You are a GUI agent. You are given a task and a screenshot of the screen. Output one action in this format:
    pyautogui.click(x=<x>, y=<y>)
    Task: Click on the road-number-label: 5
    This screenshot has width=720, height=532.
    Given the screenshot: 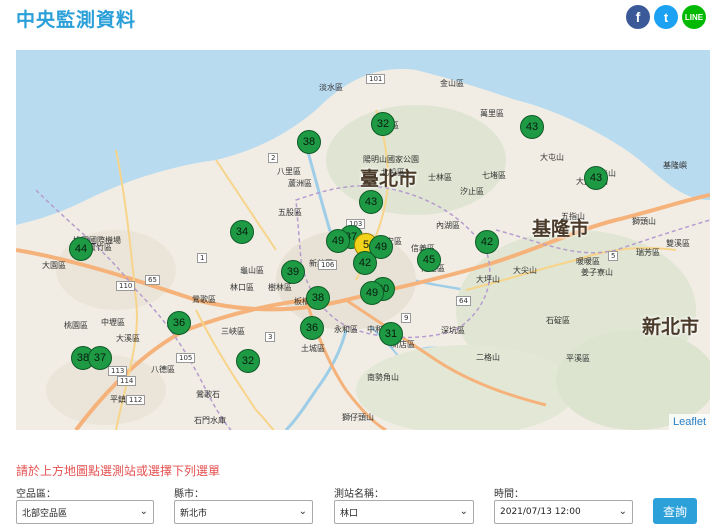 What is the action you would take?
    pyautogui.click(x=613, y=256)
    